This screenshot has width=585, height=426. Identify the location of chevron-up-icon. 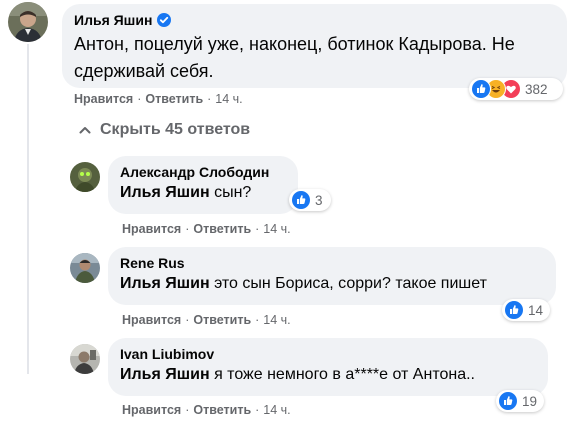
(85, 130).